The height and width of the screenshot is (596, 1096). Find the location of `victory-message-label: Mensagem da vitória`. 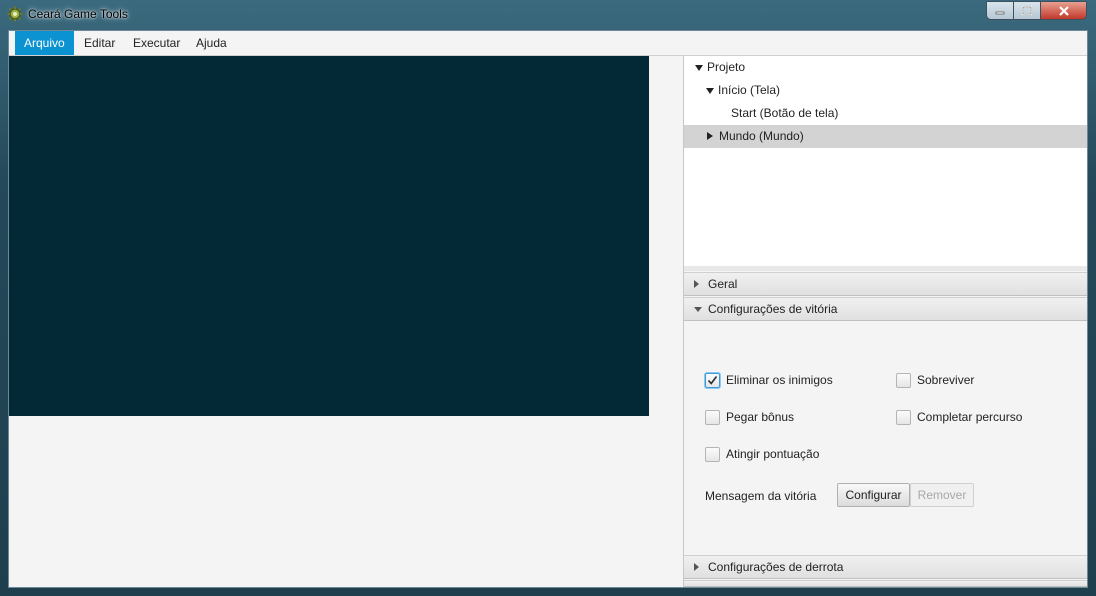

victory-message-label: Mensagem da vitória is located at coordinates (761, 496).